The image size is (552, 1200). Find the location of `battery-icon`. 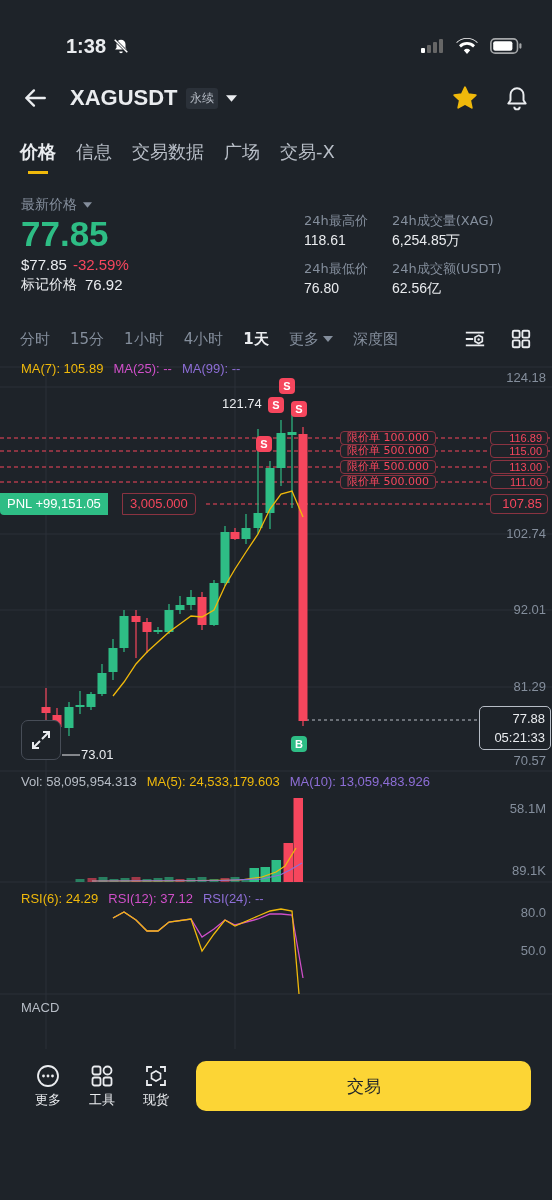

battery-icon is located at coordinates (506, 46).